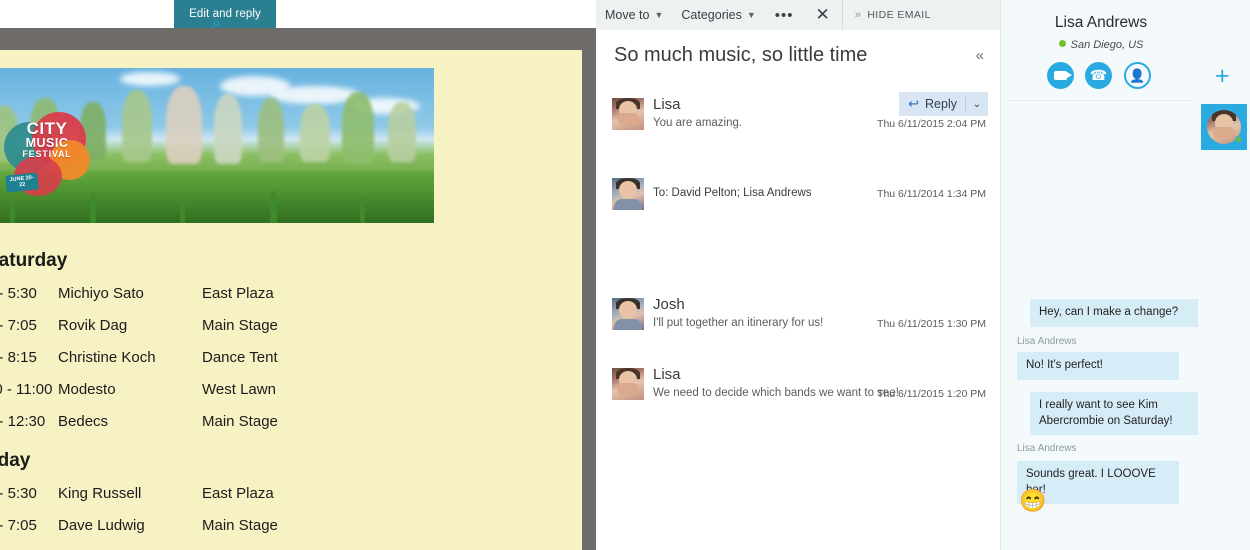  What do you see at coordinates (1107, 45) in the screenshot?
I see `chat-location-label: San Diego, US` at bounding box center [1107, 45].